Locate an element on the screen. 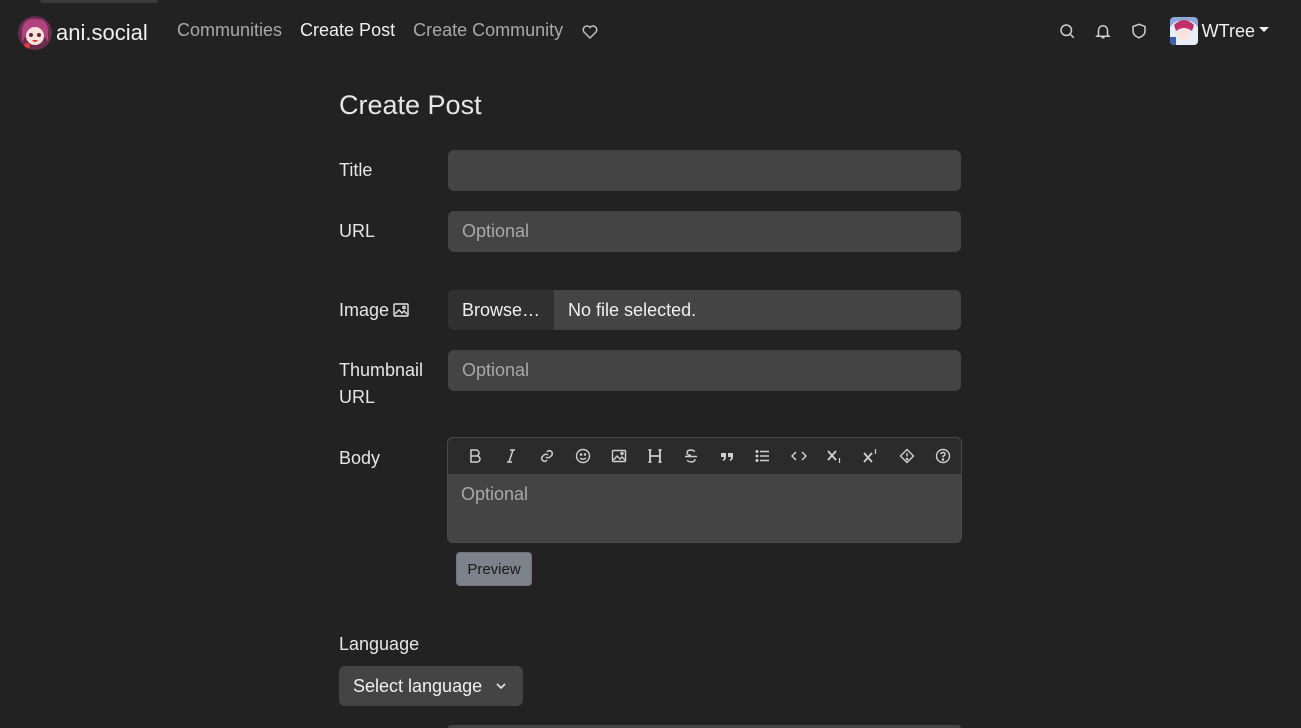  image-upload-button is located at coordinates (619, 456).